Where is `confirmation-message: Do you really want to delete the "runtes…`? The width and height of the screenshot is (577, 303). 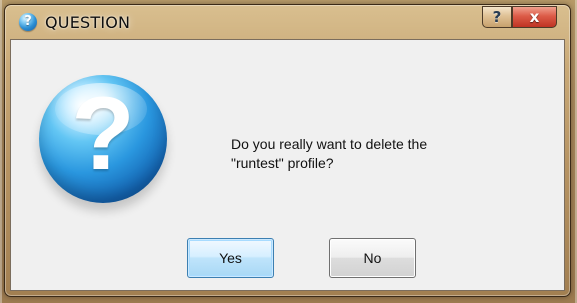 confirmation-message: Do you really want to delete the "runtes… is located at coordinates (376, 154).